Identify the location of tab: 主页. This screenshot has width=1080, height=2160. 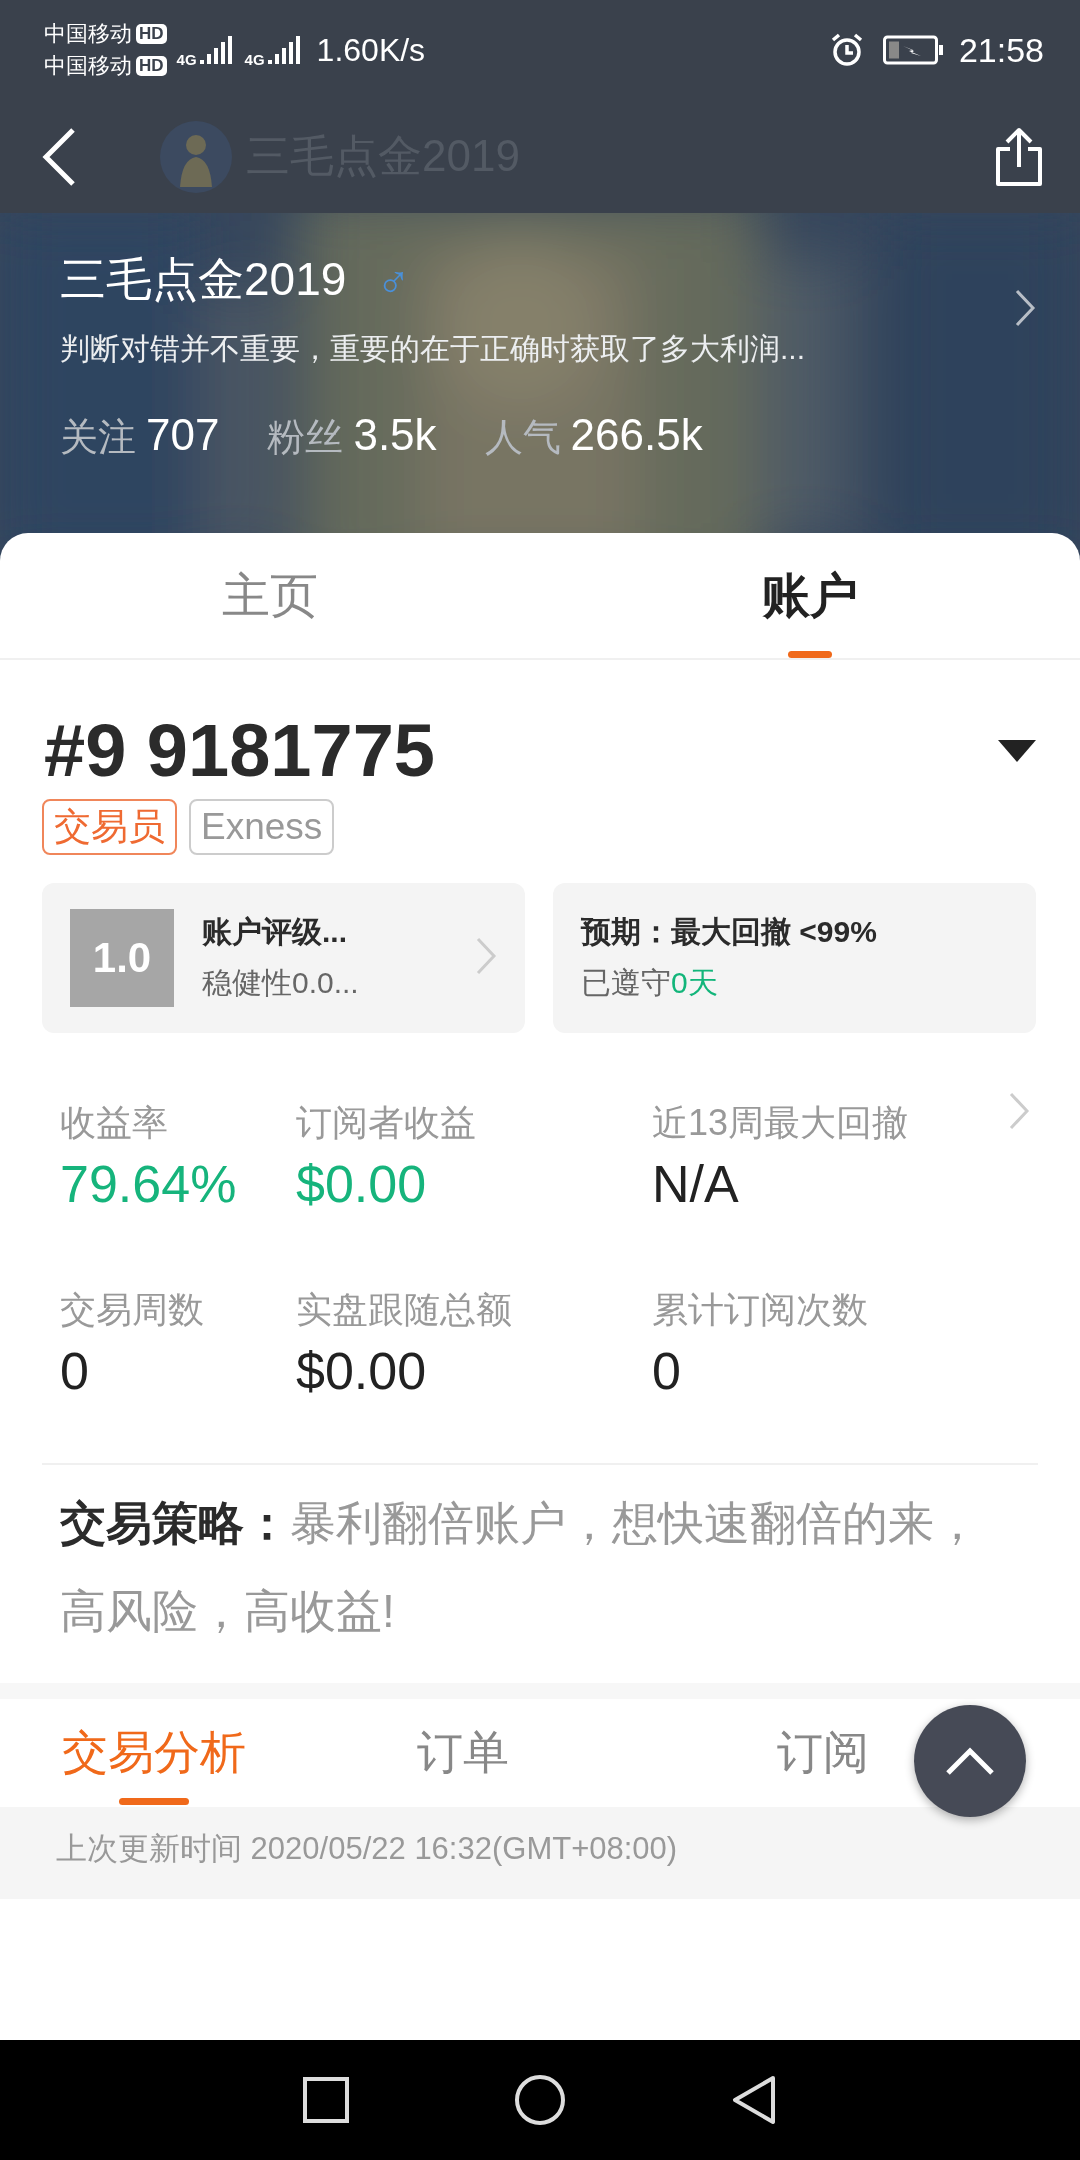
(270, 595).